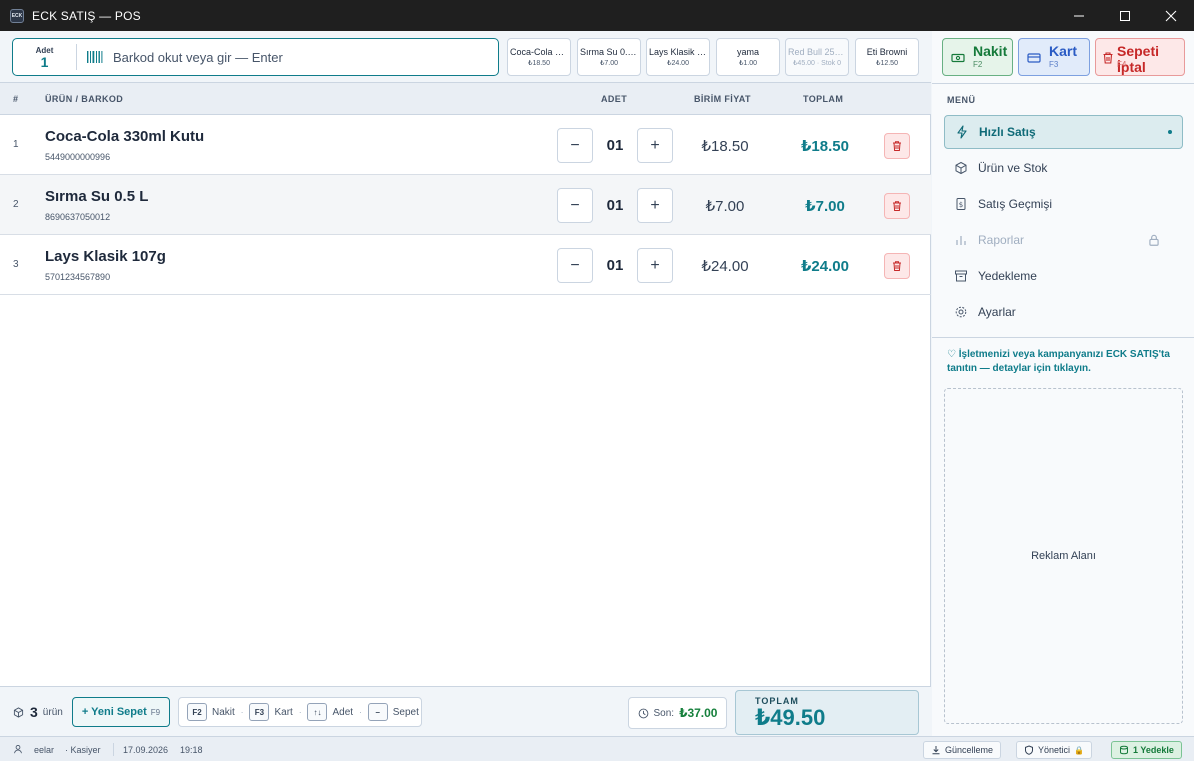 Image resolution: width=1194 pixels, height=761 pixels. What do you see at coordinates (95, 57) in the screenshot?
I see `barcode-icon` at bounding box center [95, 57].